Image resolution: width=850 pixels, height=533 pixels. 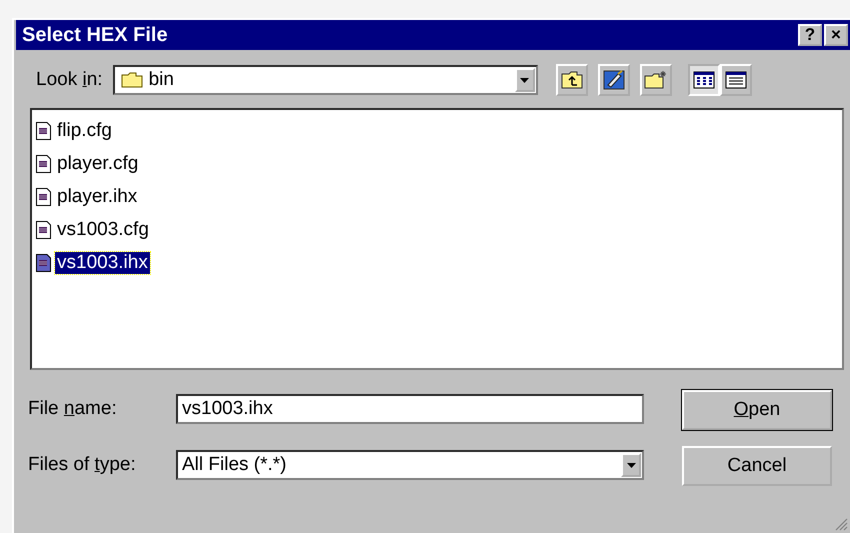 I want to click on window-title: Select HEX File, so click(x=95, y=35).